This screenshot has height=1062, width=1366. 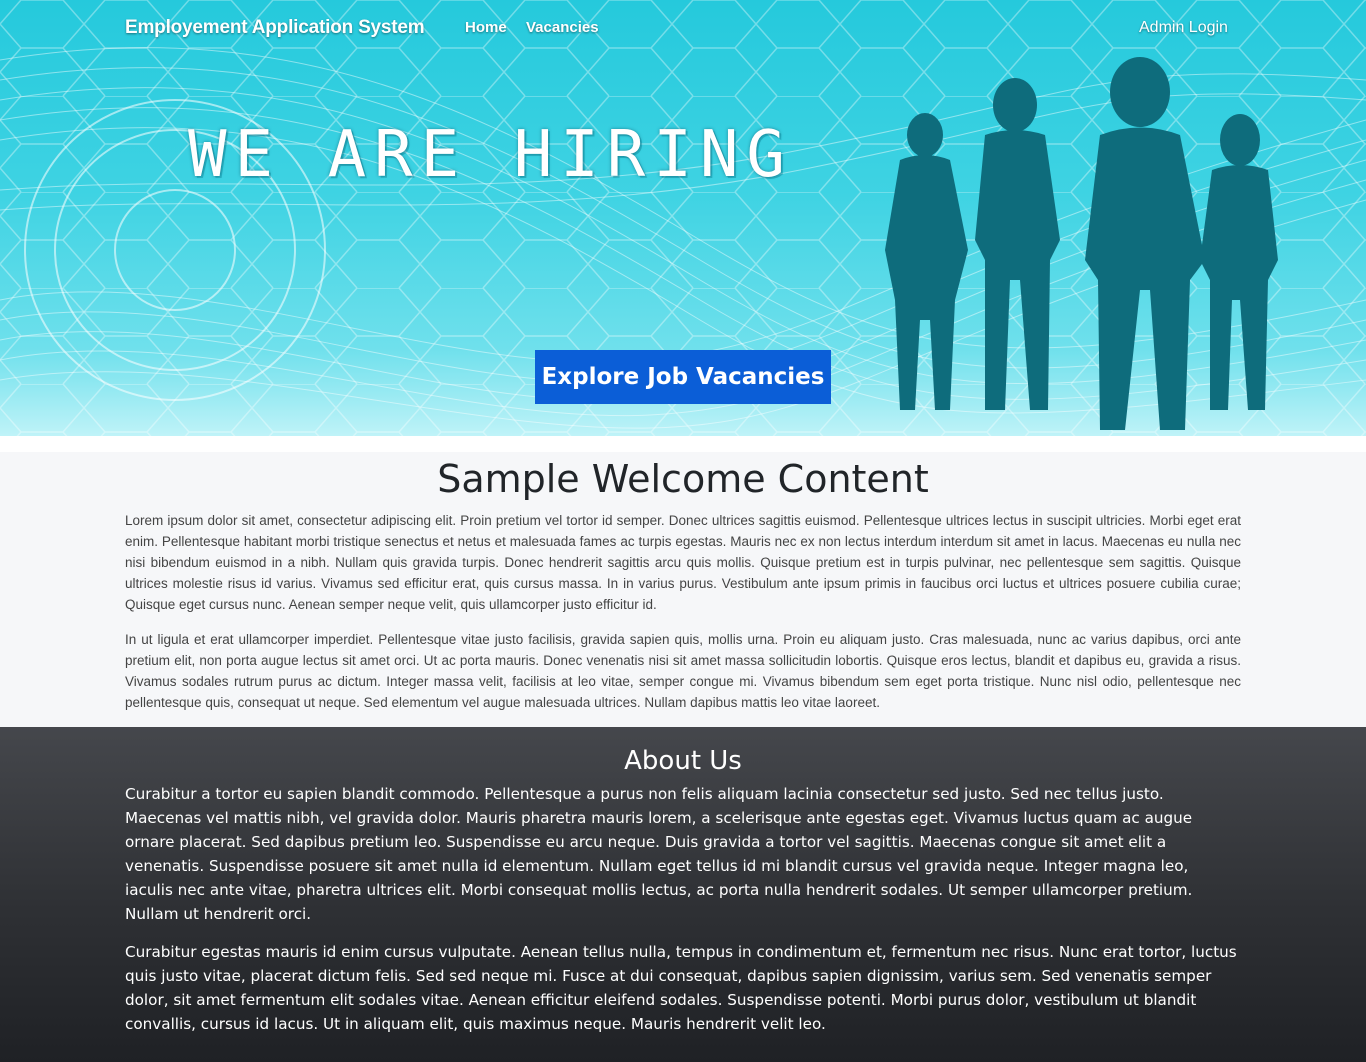 I want to click on section-divider, so click(x=683, y=444).